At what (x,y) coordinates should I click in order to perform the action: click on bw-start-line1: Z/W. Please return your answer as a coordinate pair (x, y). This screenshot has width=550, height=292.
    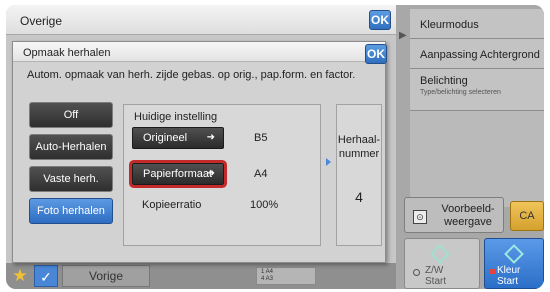
    Looking at the image, I should click on (434, 270).